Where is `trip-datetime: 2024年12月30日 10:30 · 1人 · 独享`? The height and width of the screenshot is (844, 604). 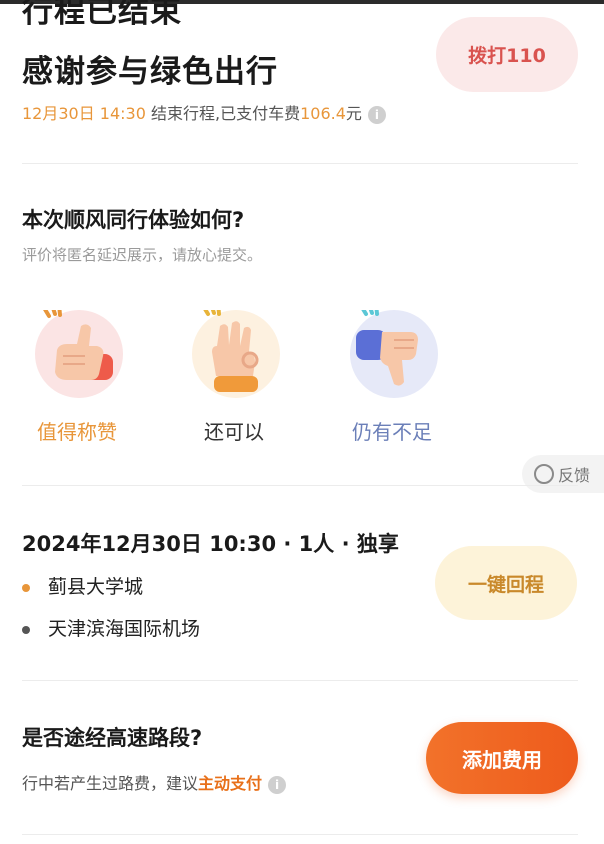
trip-datetime: 2024年12月30日 10:30 · 1人 · 独享 is located at coordinates (210, 544).